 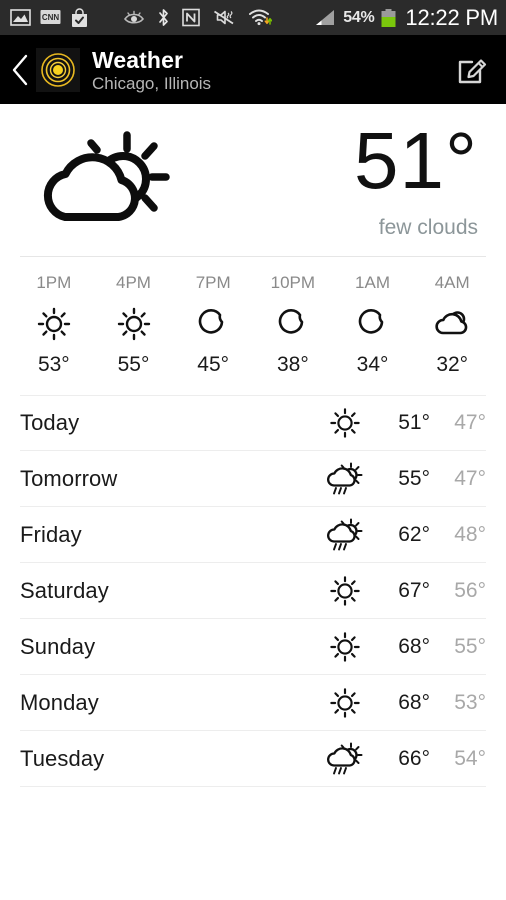 I want to click on status-bar-right-cluster: 54% 12:22 PM, so click(x=405, y=18).